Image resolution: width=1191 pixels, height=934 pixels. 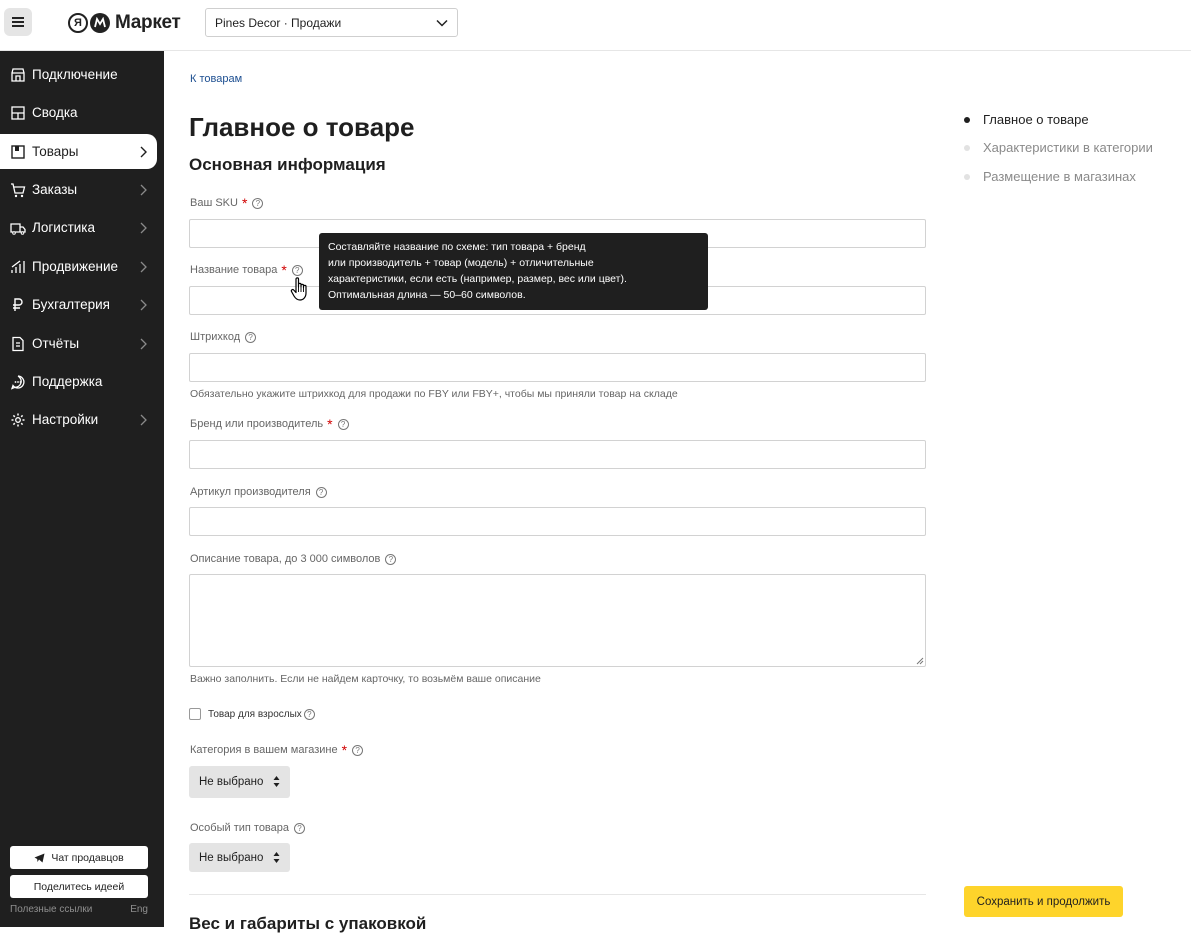 I want to click on barcode-input, so click(x=557, y=367).